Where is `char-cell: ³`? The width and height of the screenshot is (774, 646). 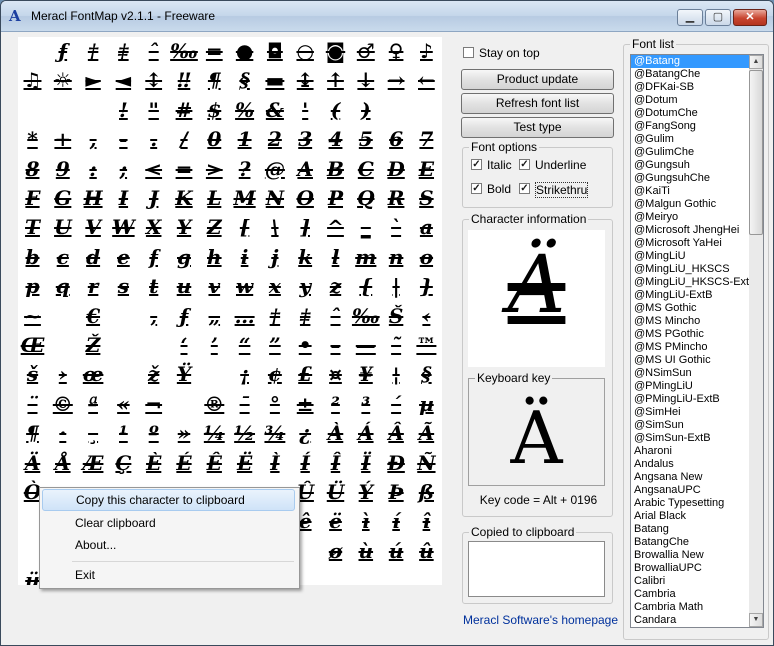 char-cell: ³ is located at coordinates (365, 404).